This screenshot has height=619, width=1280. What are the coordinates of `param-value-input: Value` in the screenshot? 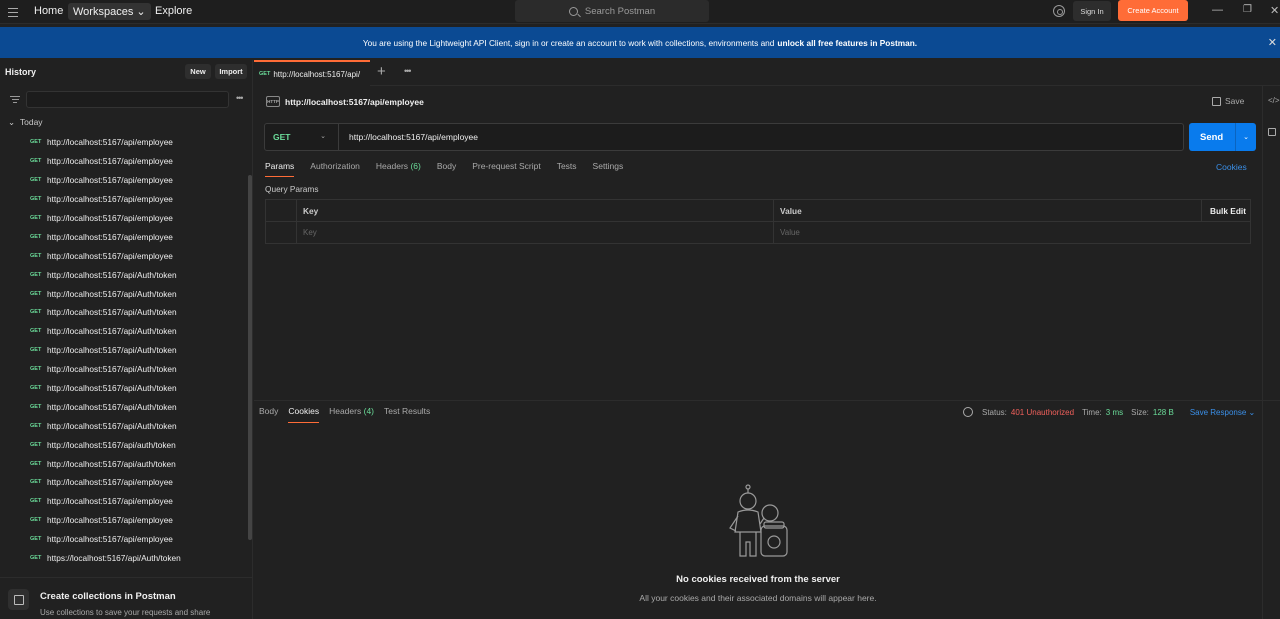 It's located at (790, 232).